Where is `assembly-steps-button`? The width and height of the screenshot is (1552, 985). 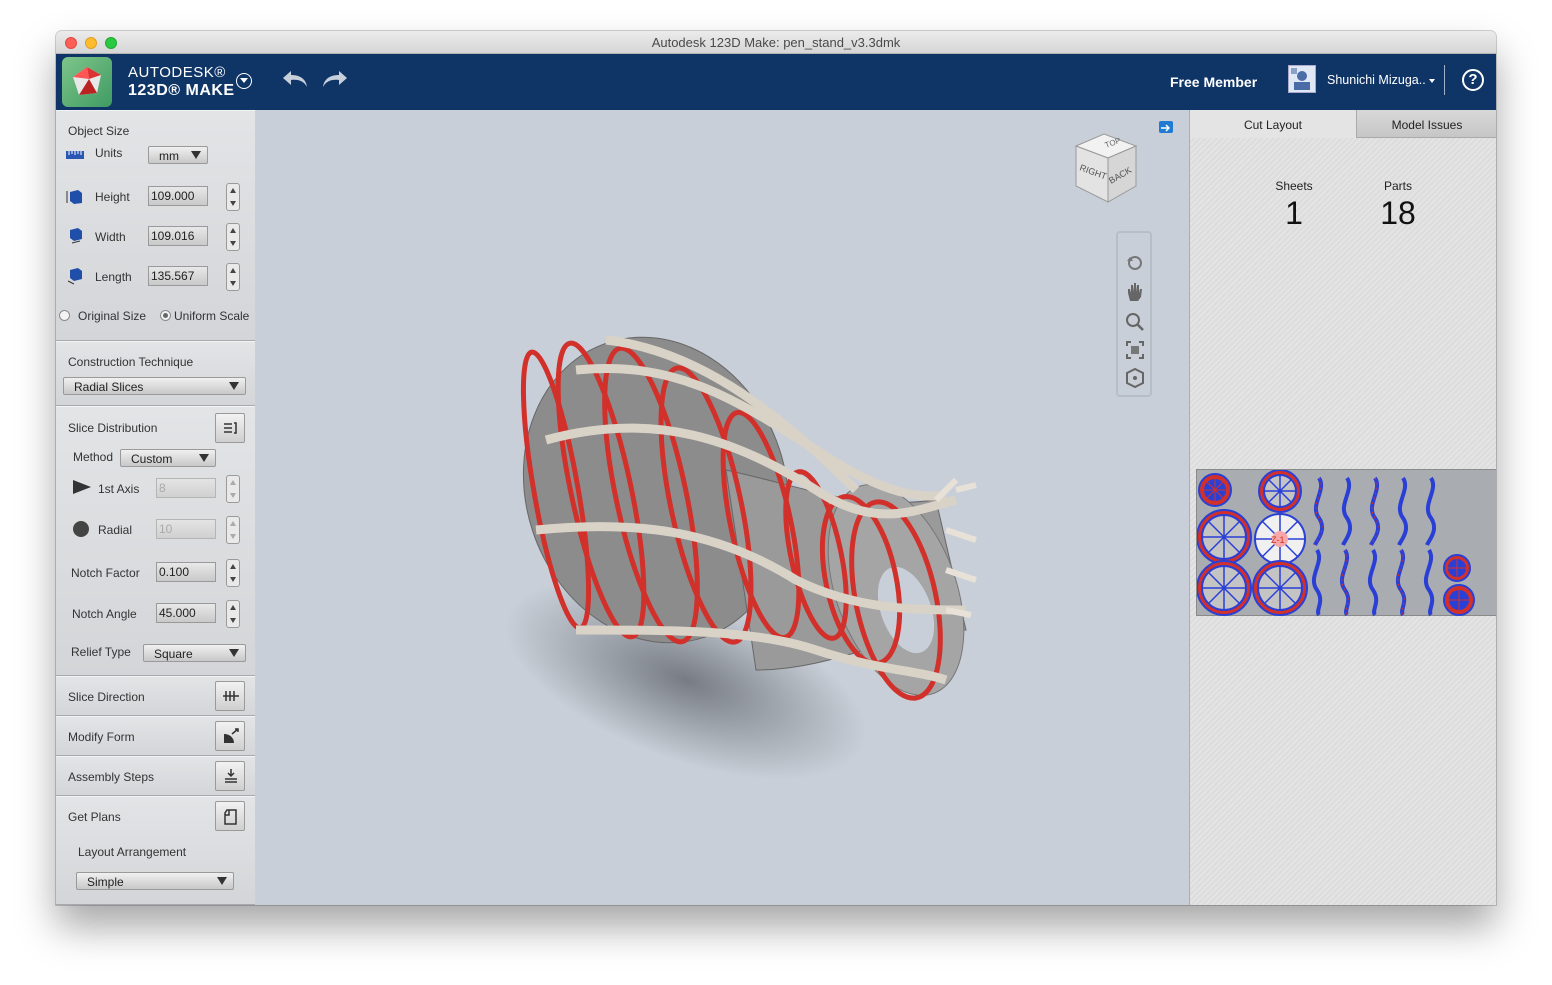 assembly-steps-button is located at coordinates (230, 776).